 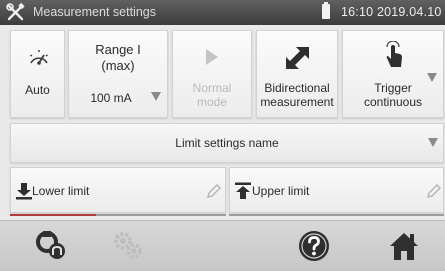 I want to click on tools-icon, so click(x=15, y=12).